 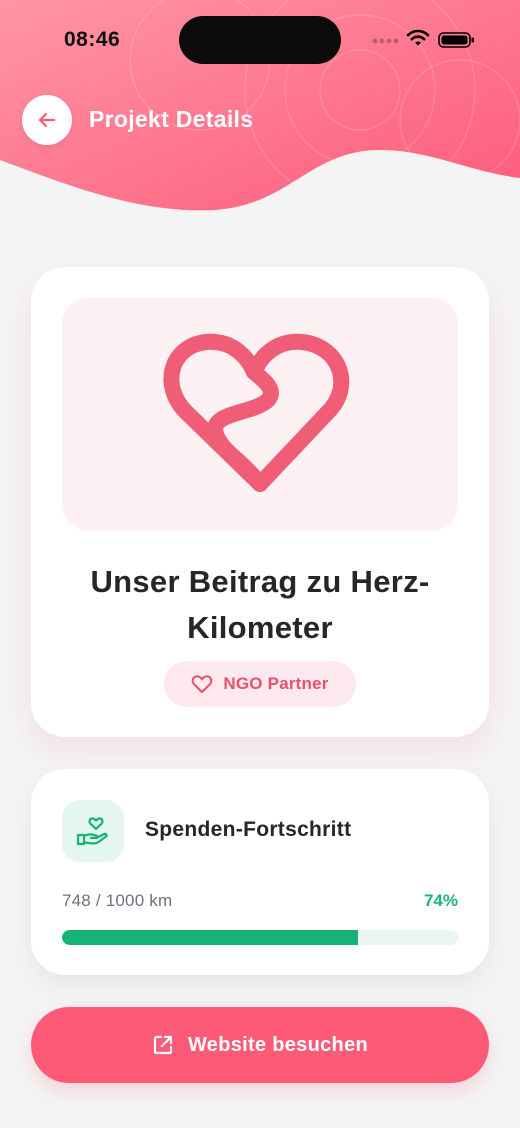 What do you see at coordinates (260, 604) in the screenshot?
I see `project-title: Unser Beitrag zu Herz-Kilometer` at bounding box center [260, 604].